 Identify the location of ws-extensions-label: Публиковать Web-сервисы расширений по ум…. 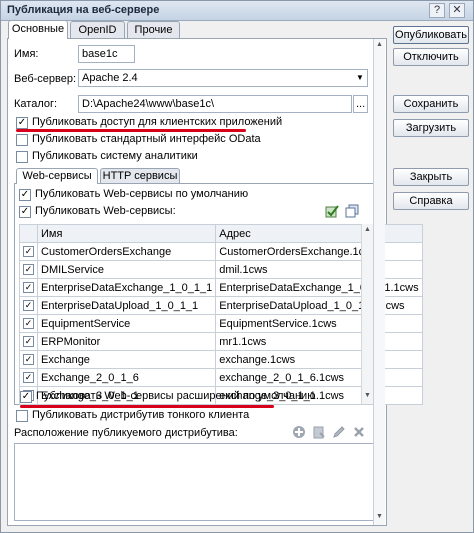
(176, 396).